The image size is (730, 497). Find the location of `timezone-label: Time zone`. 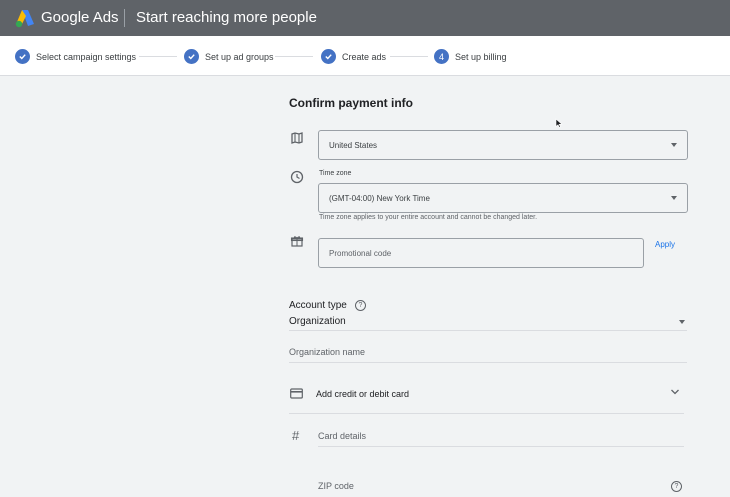

timezone-label: Time zone is located at coordinates (335, 173).